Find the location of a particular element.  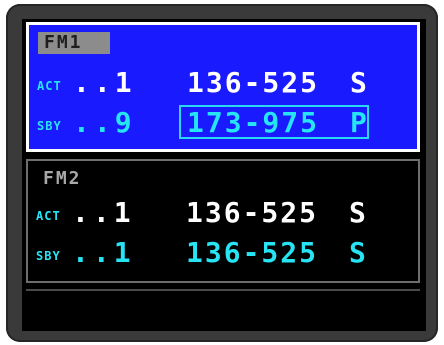

fm1-active-channel: ..1 is located at coordinates (104, 82).